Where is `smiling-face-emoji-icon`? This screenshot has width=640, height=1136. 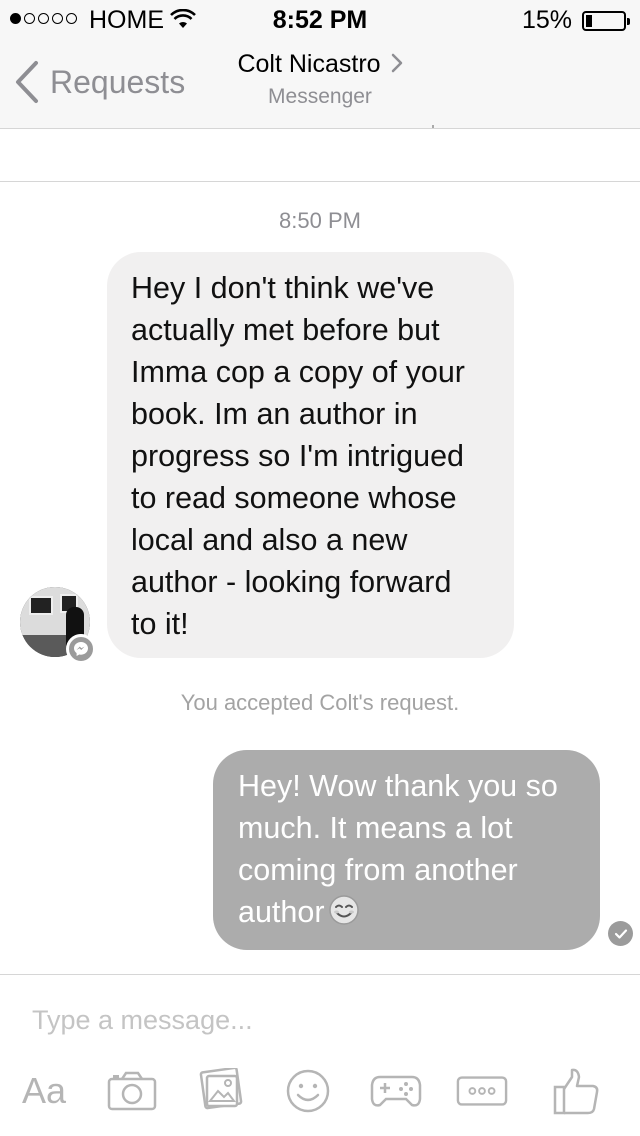
smiling-face-emoji-icon is located at coordinates (344, 915).